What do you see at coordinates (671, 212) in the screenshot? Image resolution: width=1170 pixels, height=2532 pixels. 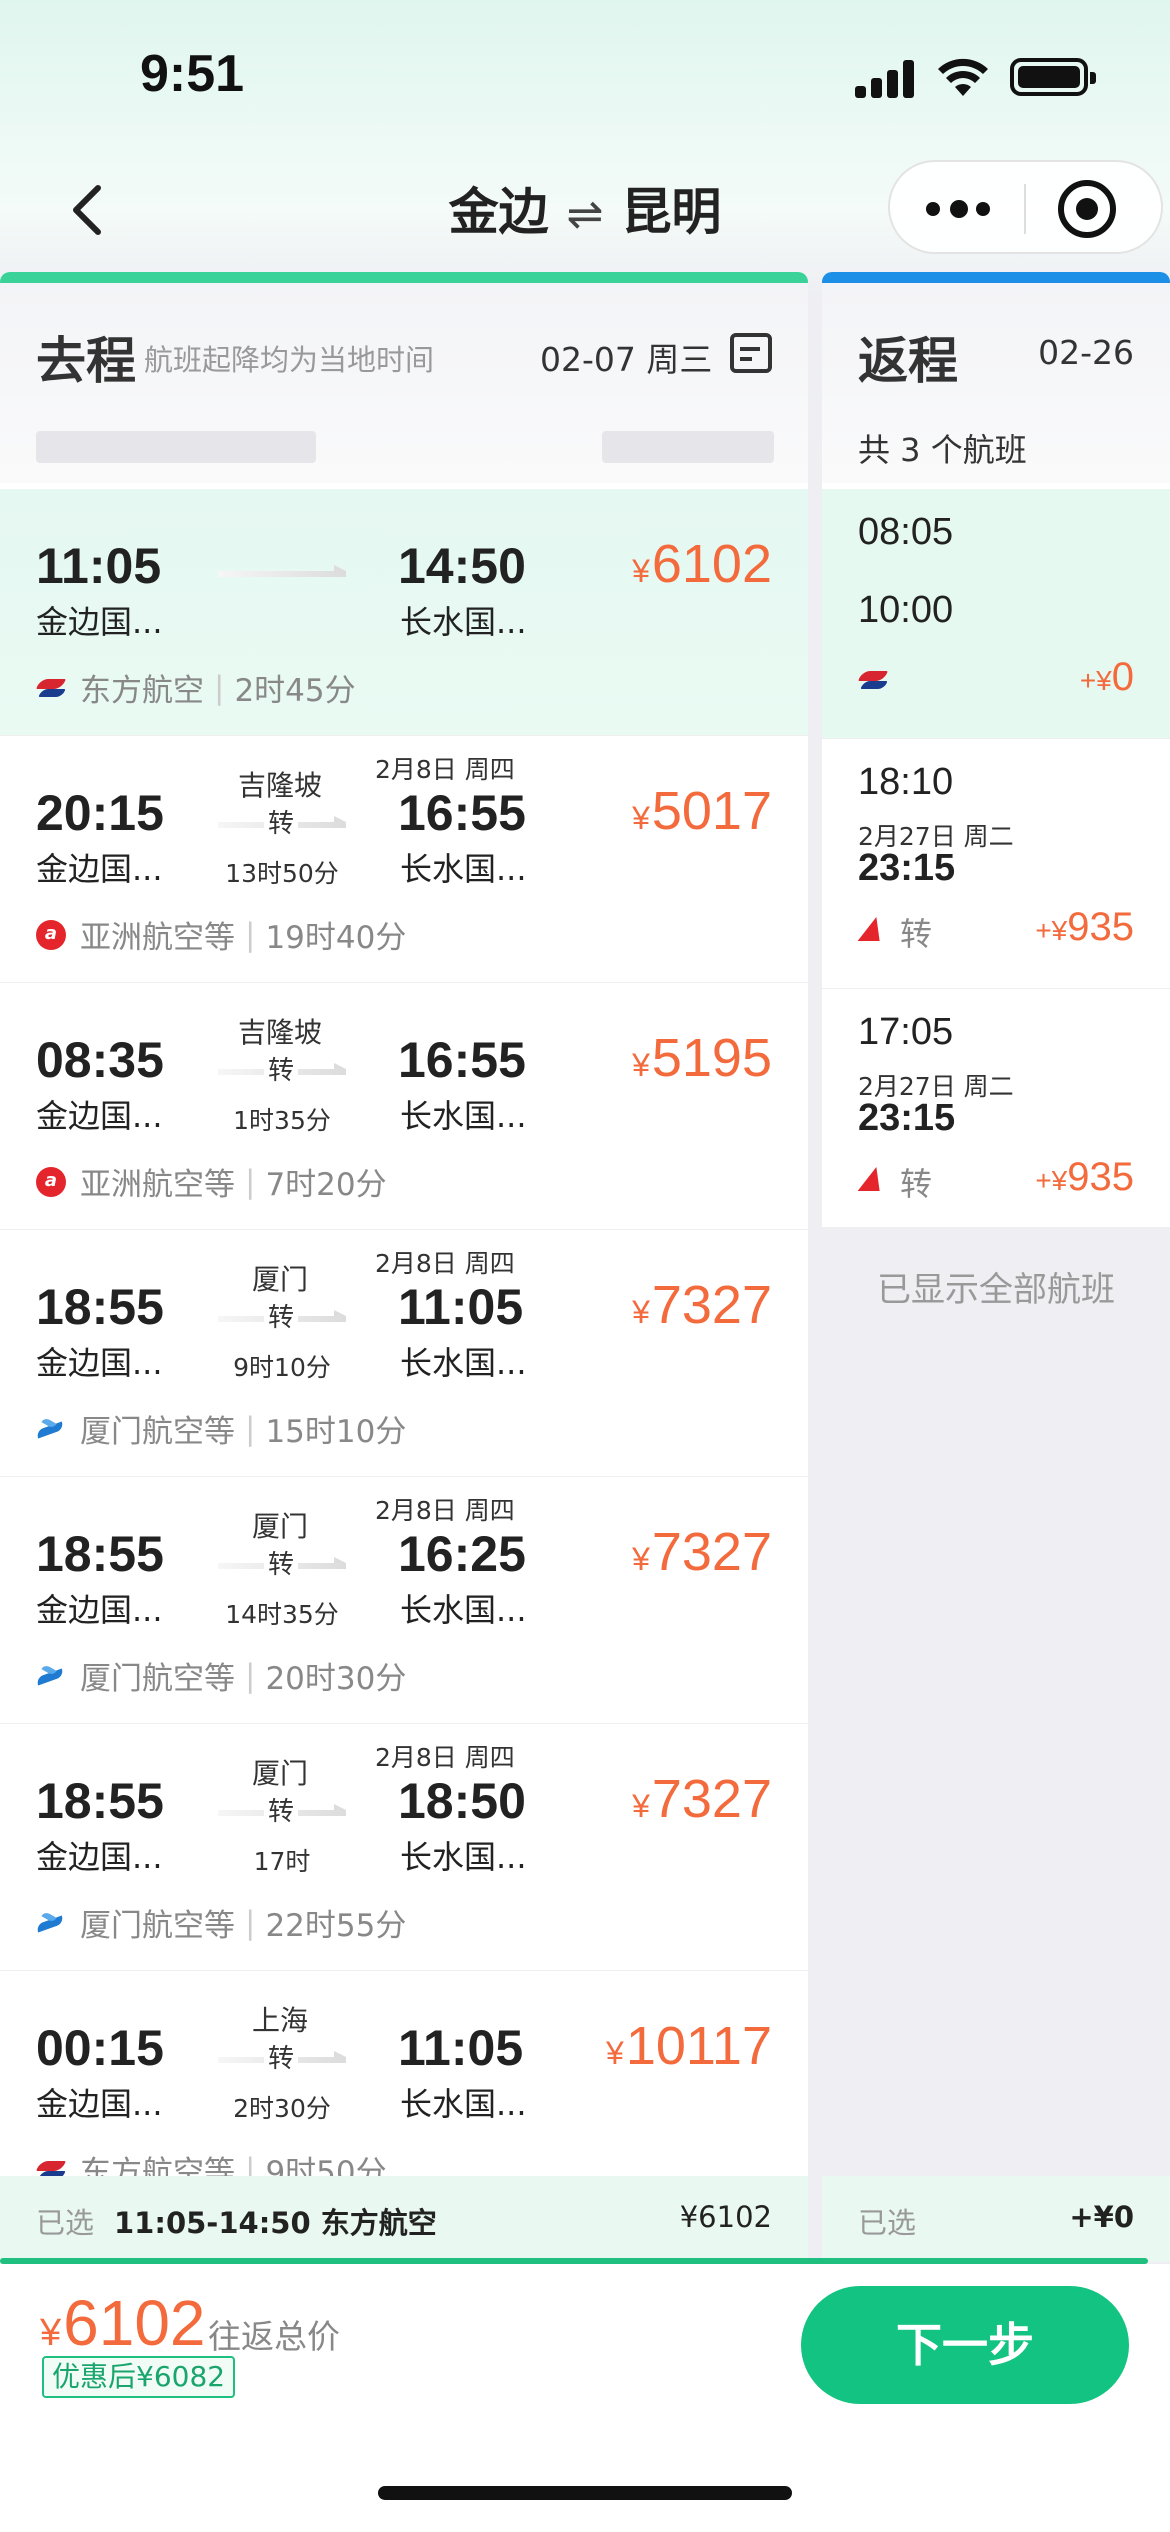 I see `destination-city: 昆明` at bounding box center [671, 212].